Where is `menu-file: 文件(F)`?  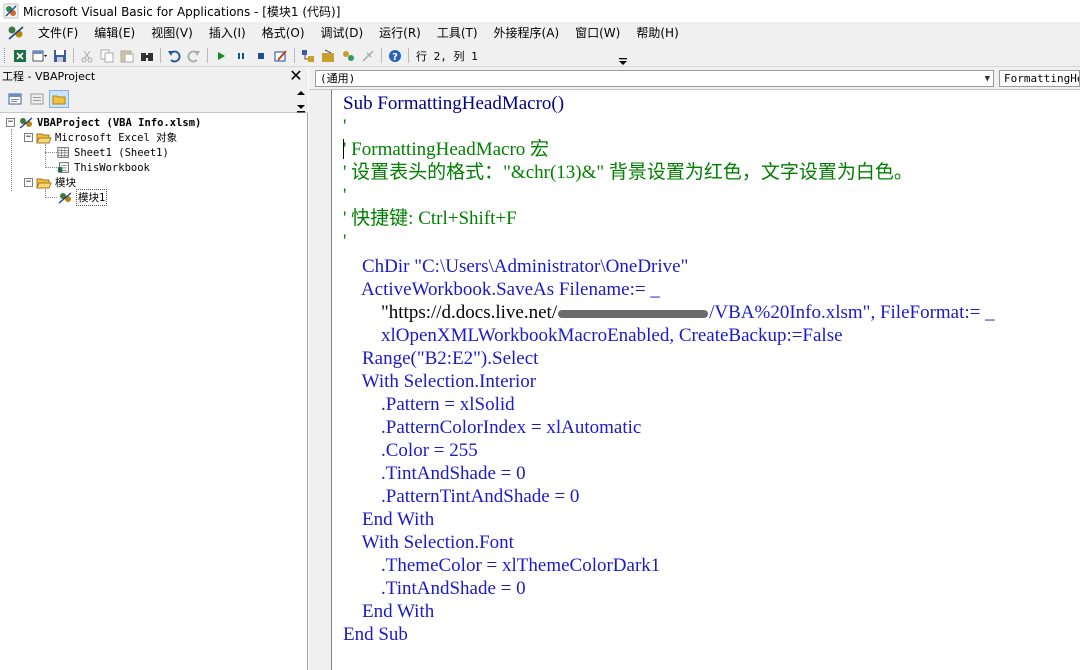
menu-file: 文件(F) is located at coordinates (58, 33).